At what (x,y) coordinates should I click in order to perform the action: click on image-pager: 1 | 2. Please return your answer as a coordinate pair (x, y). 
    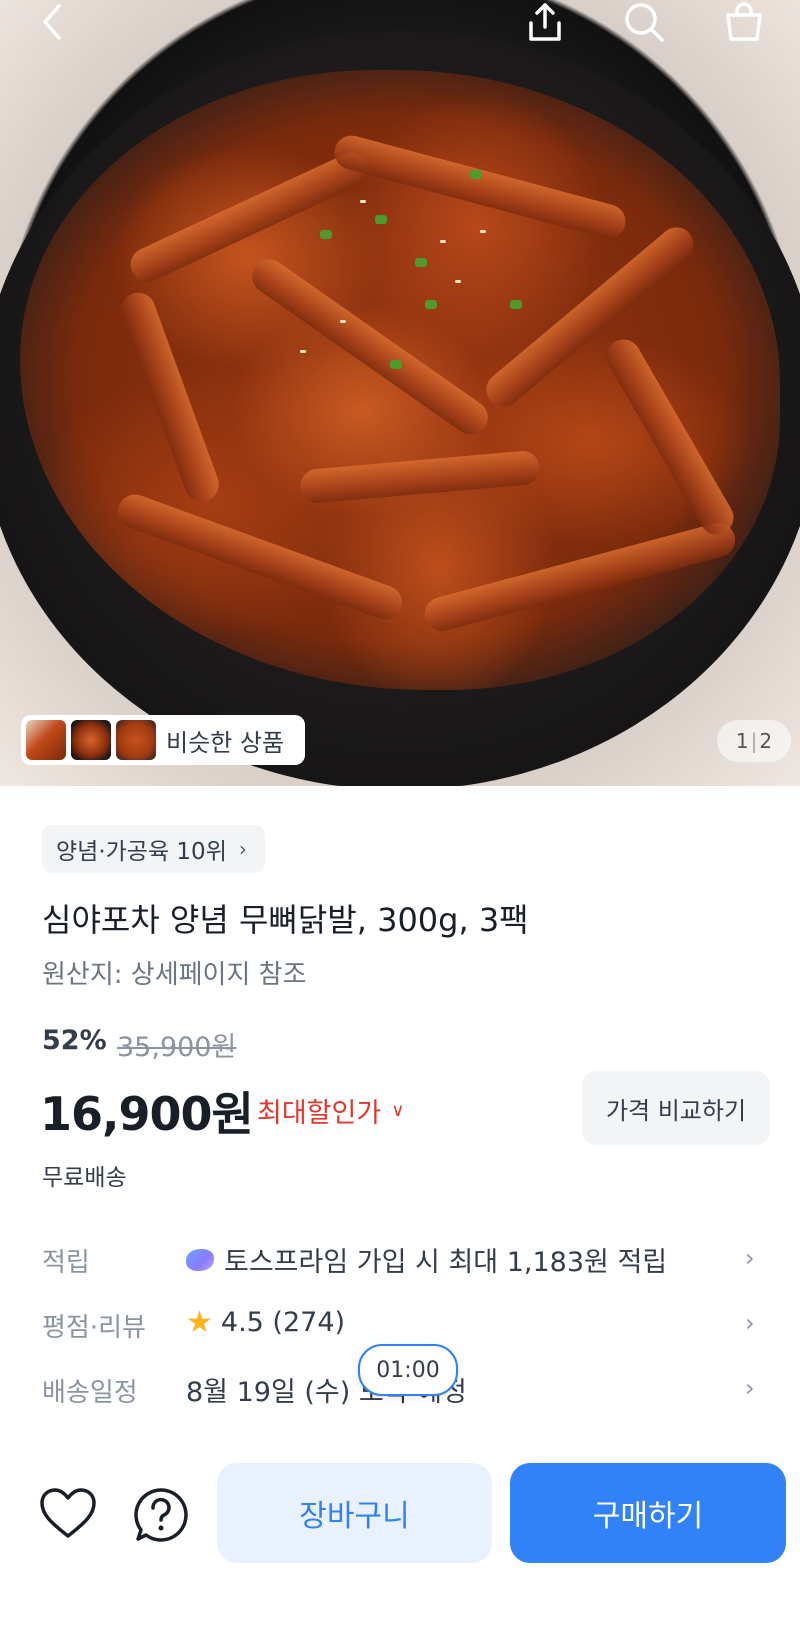
    Looking at the image, I should click on (754, 741).